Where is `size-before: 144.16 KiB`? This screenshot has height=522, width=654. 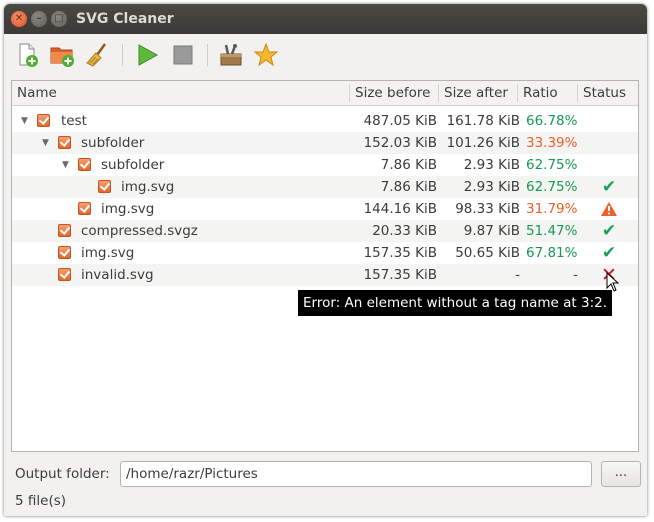 size-before: 144.16 KiB is located at coordinates (400, 209).